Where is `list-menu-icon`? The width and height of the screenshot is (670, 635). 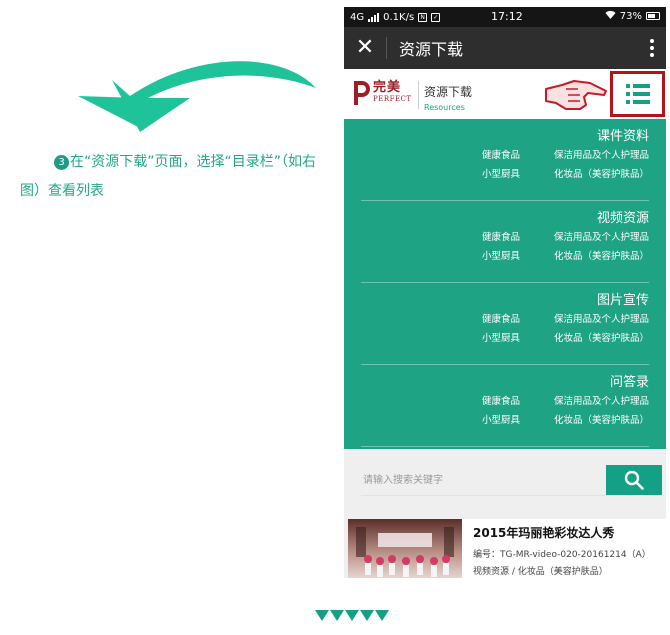 list-menu-icon is located at coordinates (637, 94).